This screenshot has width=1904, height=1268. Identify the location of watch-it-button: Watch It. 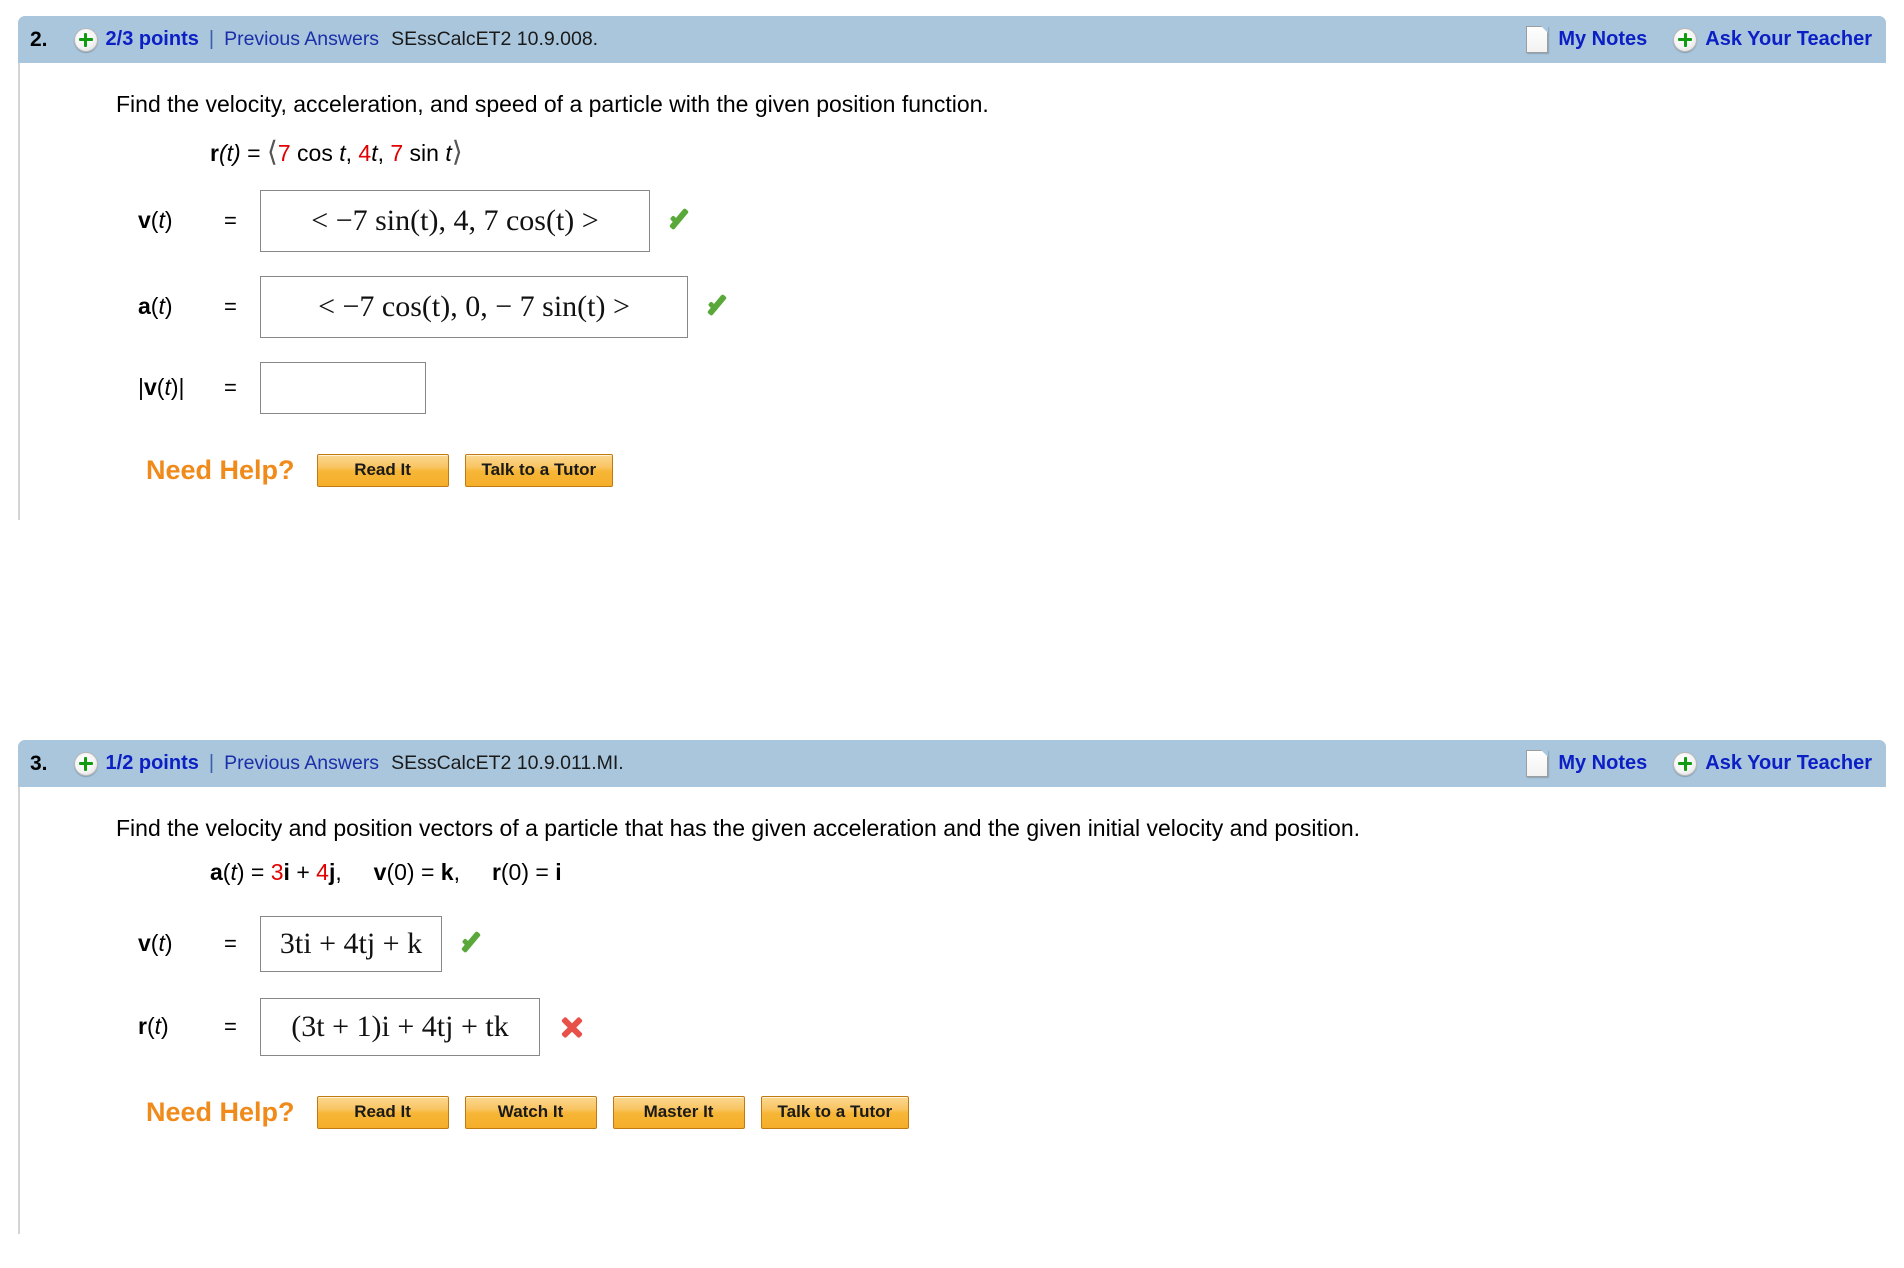
(530, 1112).